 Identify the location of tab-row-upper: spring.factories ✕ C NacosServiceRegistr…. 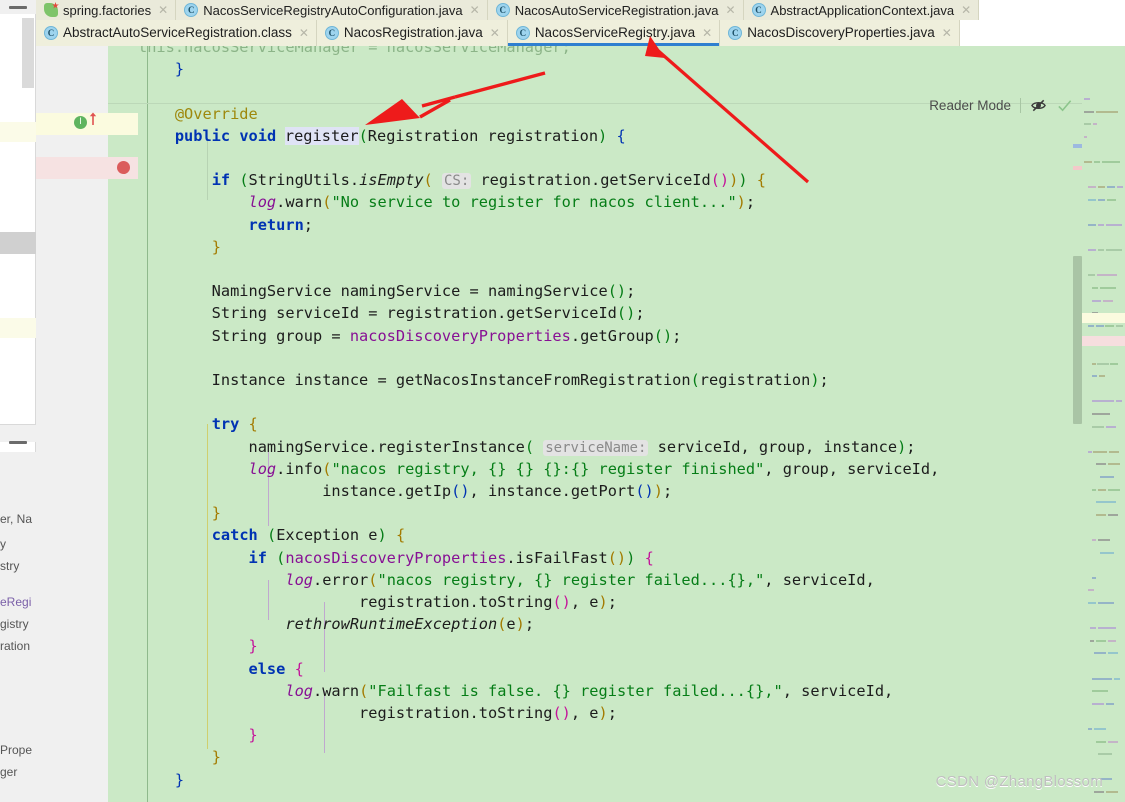
(580, 10).